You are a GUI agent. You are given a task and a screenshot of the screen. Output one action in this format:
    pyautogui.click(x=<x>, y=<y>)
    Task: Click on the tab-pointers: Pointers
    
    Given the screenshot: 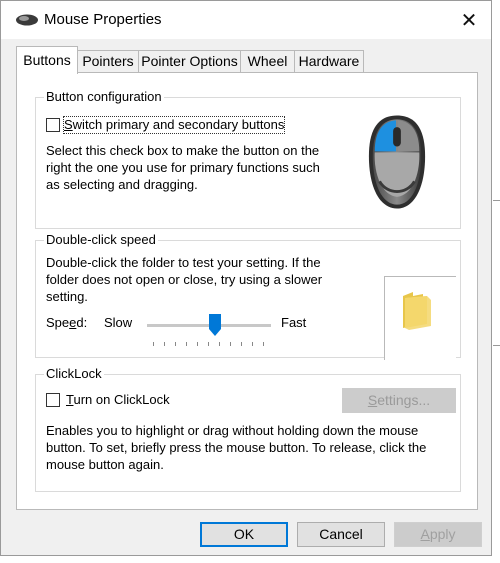 What is the action you would take?
    pyautogui.click(x=108, y=61)
    